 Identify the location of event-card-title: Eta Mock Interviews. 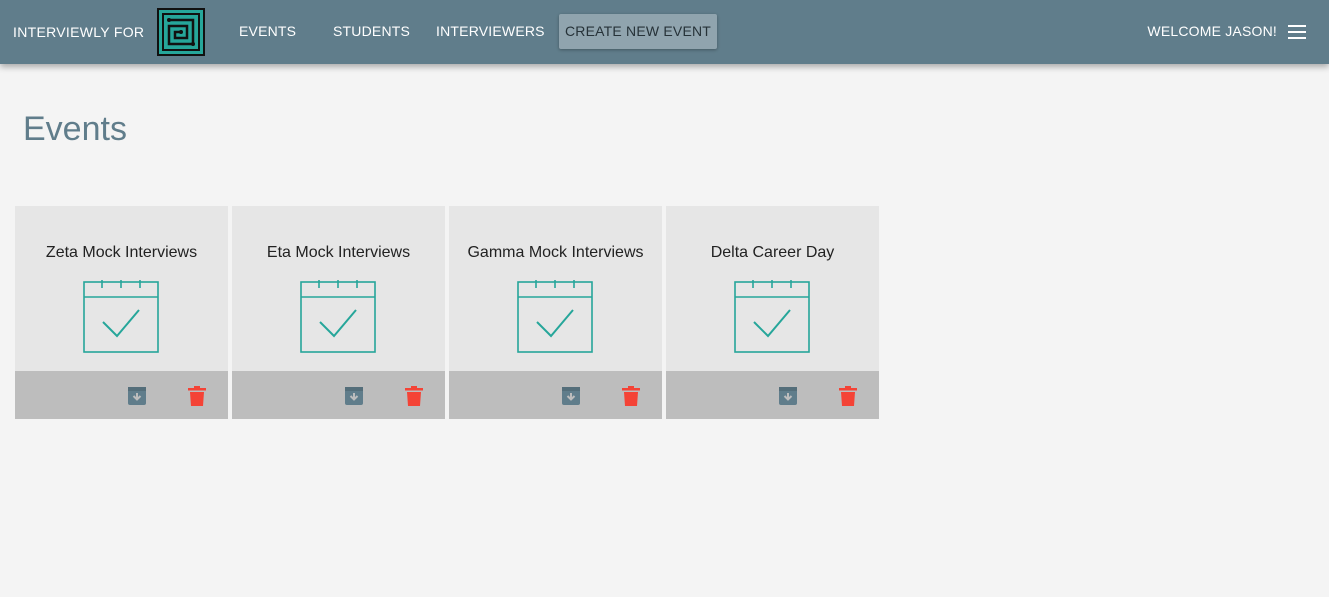
(338, 252).